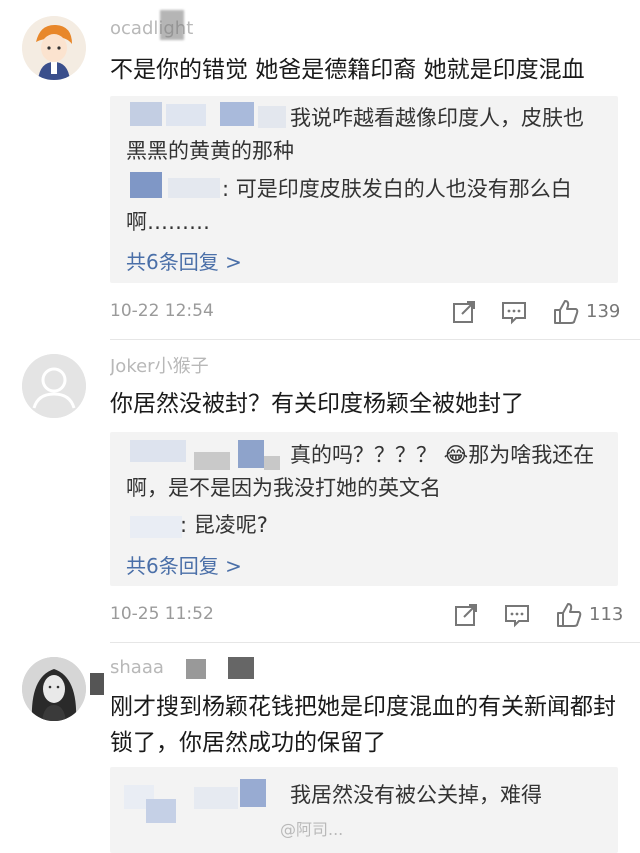 Image resolution: width=640 pixels, height=853 pixels. Describe the element at coordinates (360, 471) in the screenshot. I see `reply-1: 真的吗？？？？ 😂那为啥我还在啊，是不是因为我没打她的英文名` at that location.